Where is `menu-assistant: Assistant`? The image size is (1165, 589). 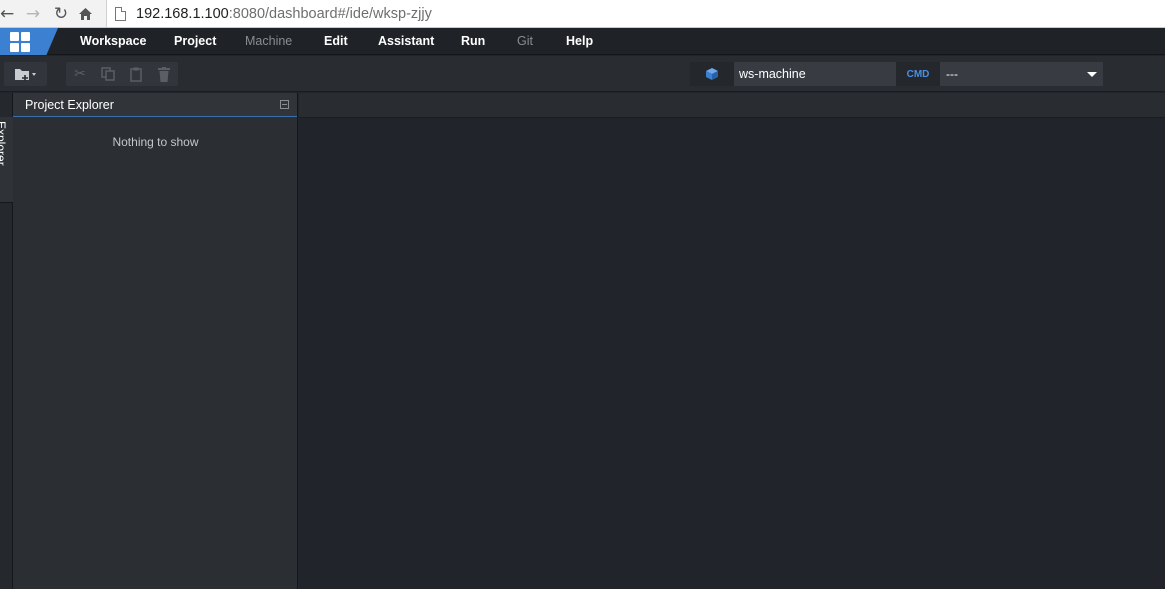 menu-assistant: Assistant is located at coordinates (406, 41).